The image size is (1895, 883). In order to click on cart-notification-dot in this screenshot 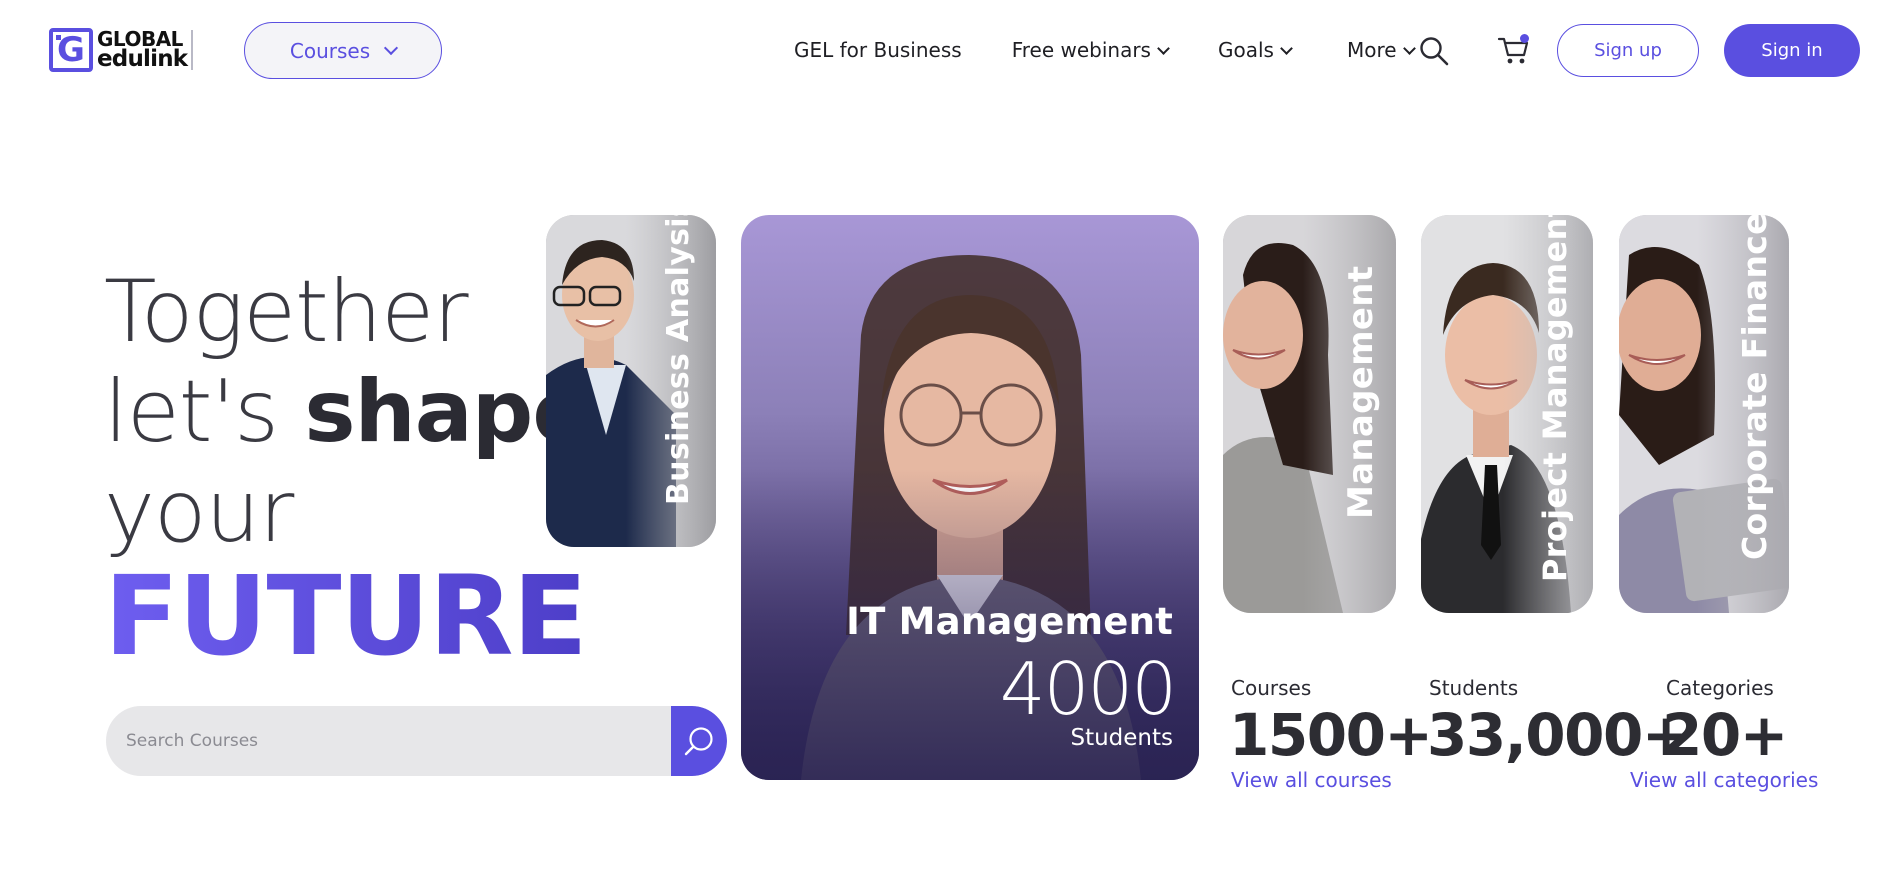, I will do `click(1524, 38)`.